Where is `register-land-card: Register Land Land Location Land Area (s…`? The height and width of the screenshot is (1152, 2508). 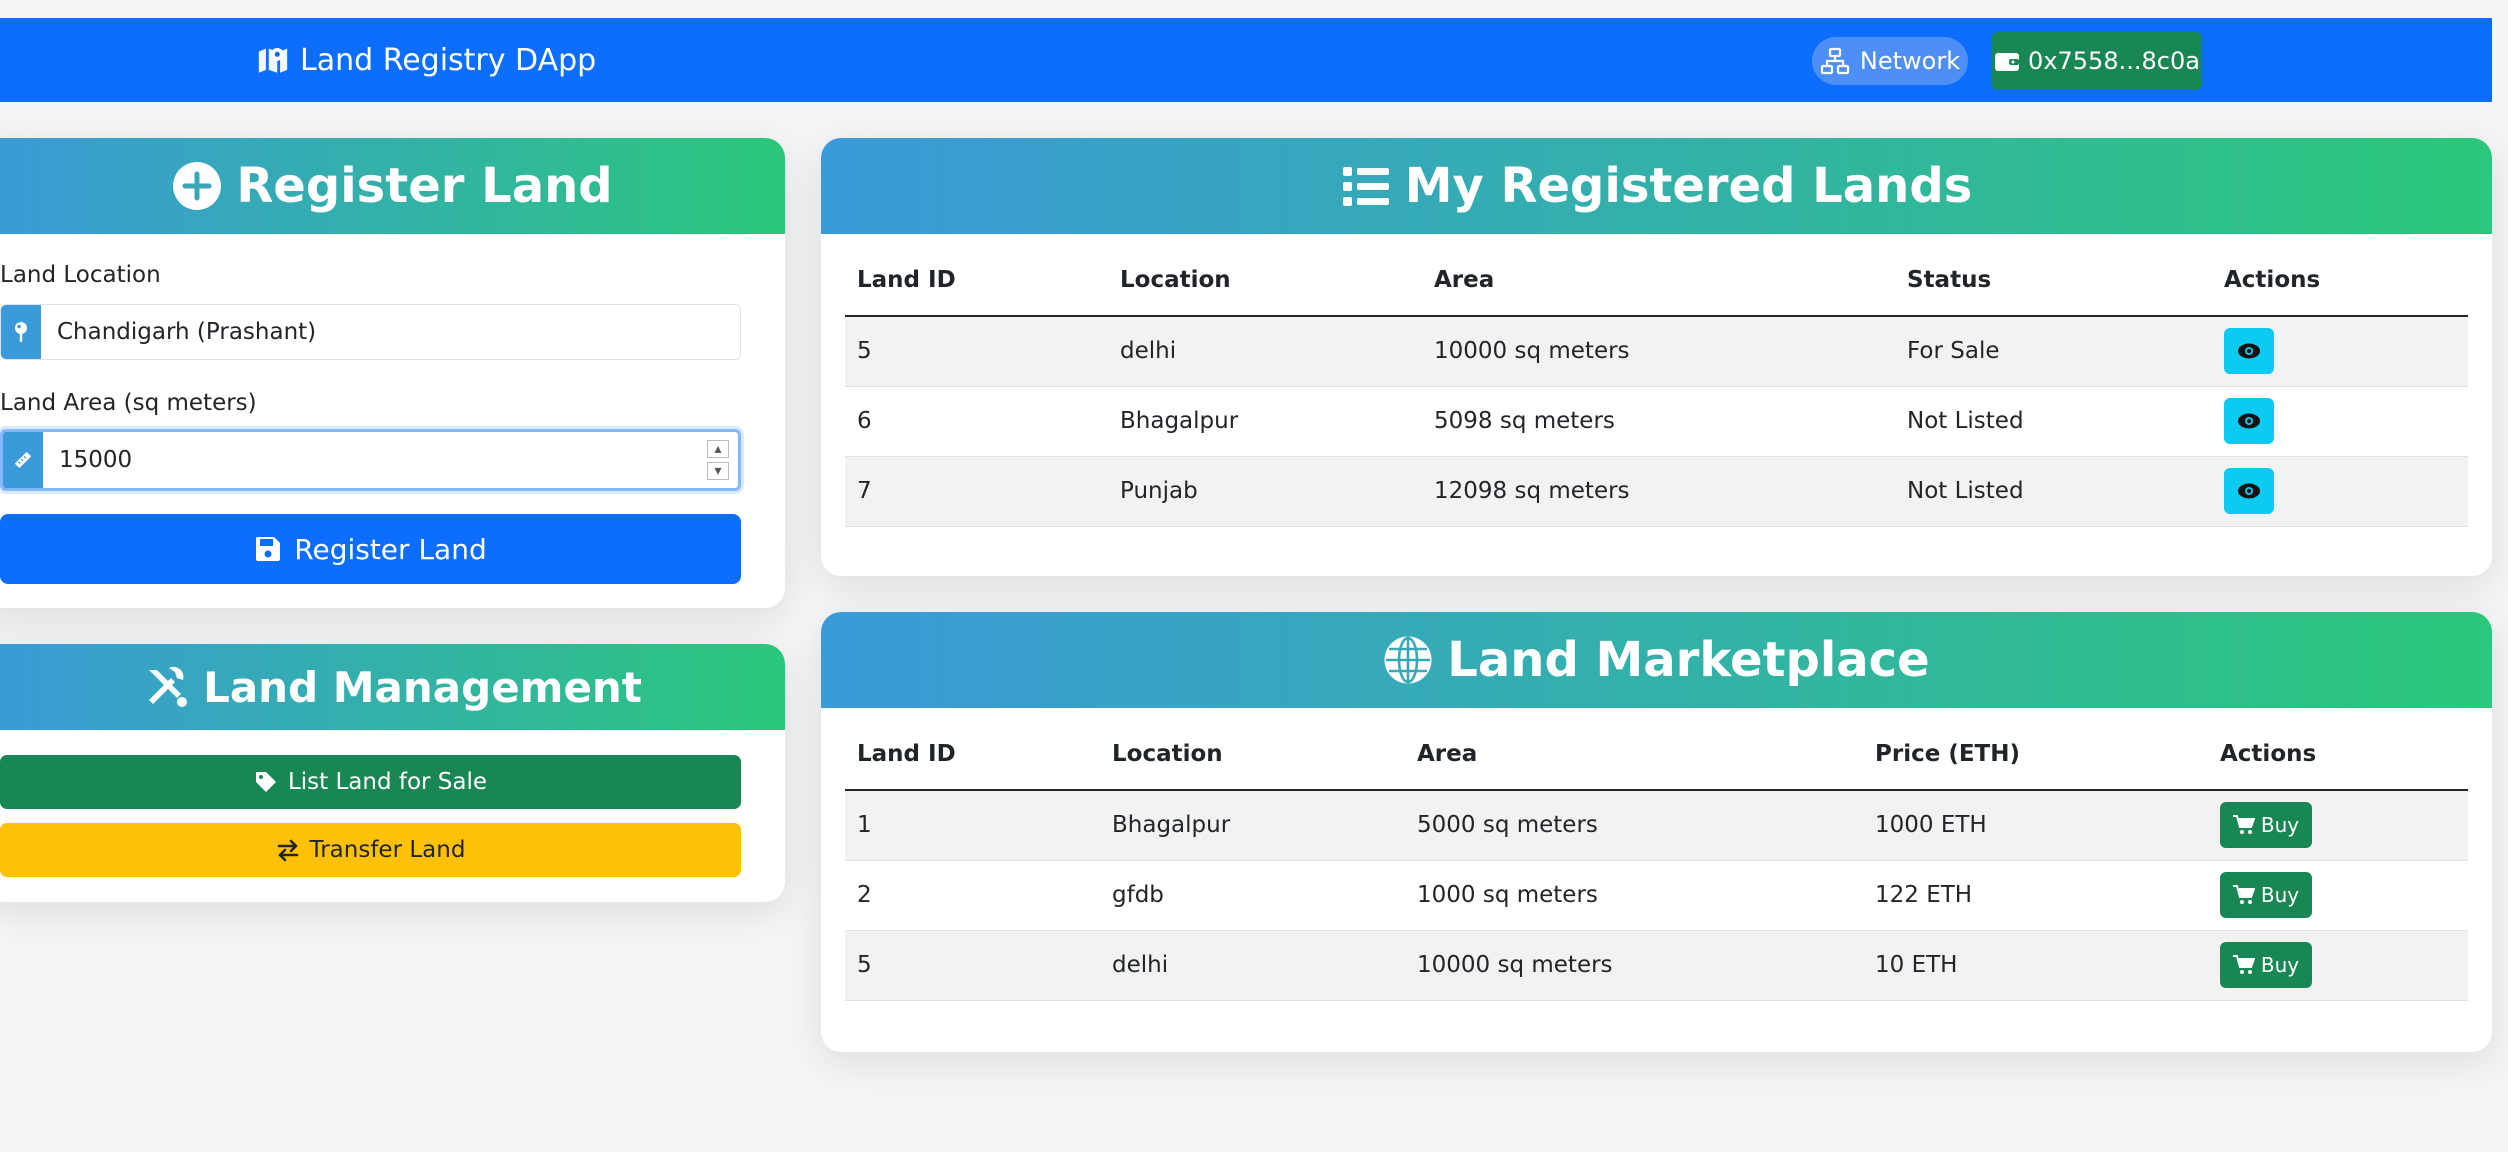 register-land-card: Register Land Land Location Land Area (s… is located at coordinates (392, 373).